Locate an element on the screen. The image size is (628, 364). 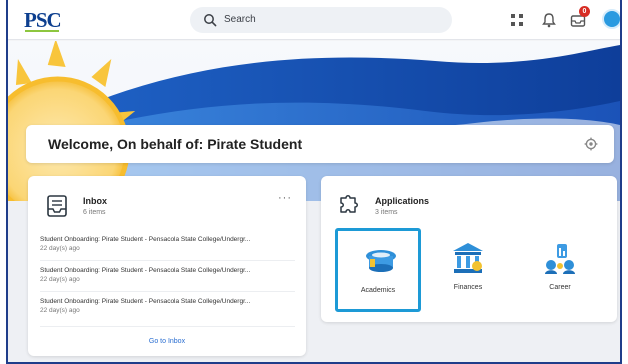
psc-logo: PSC is located at coordinates (43, 20).